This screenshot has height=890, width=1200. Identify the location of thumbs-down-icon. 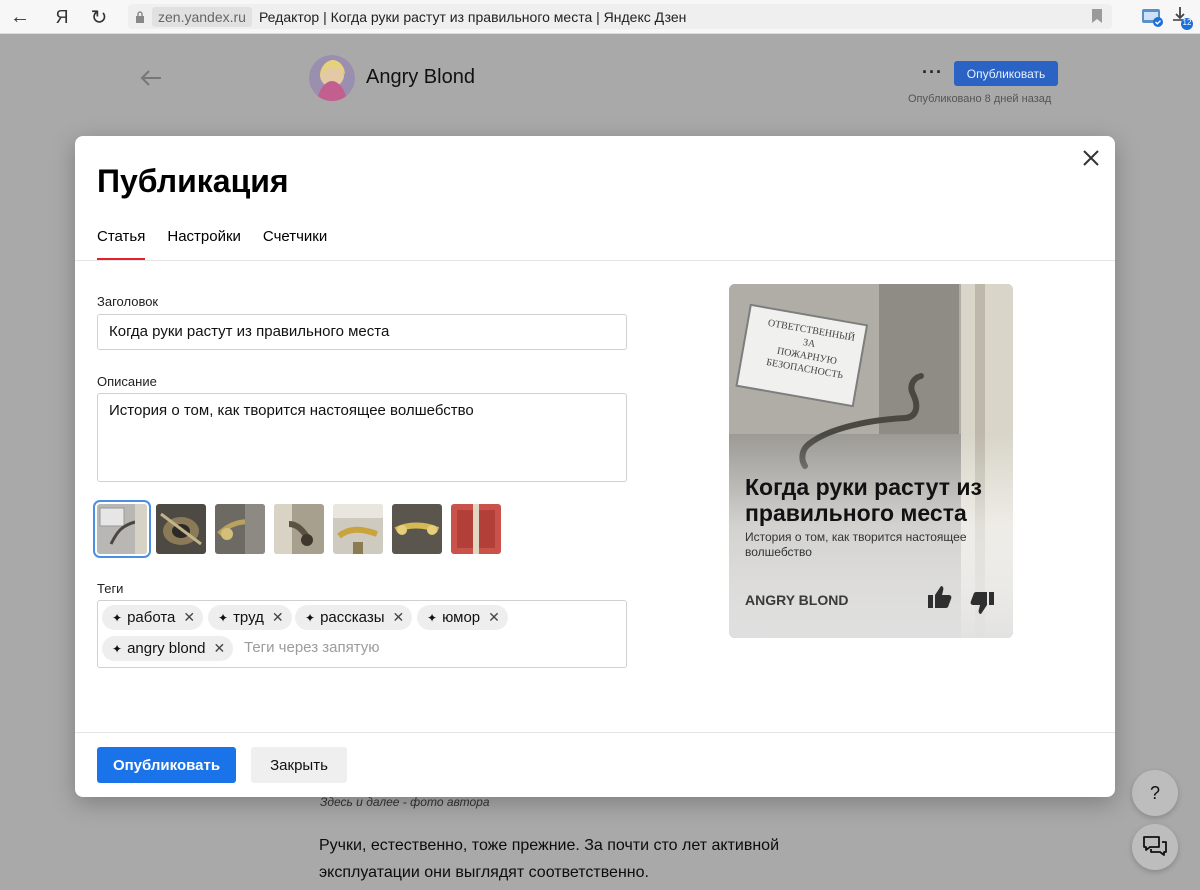
(982, 605).